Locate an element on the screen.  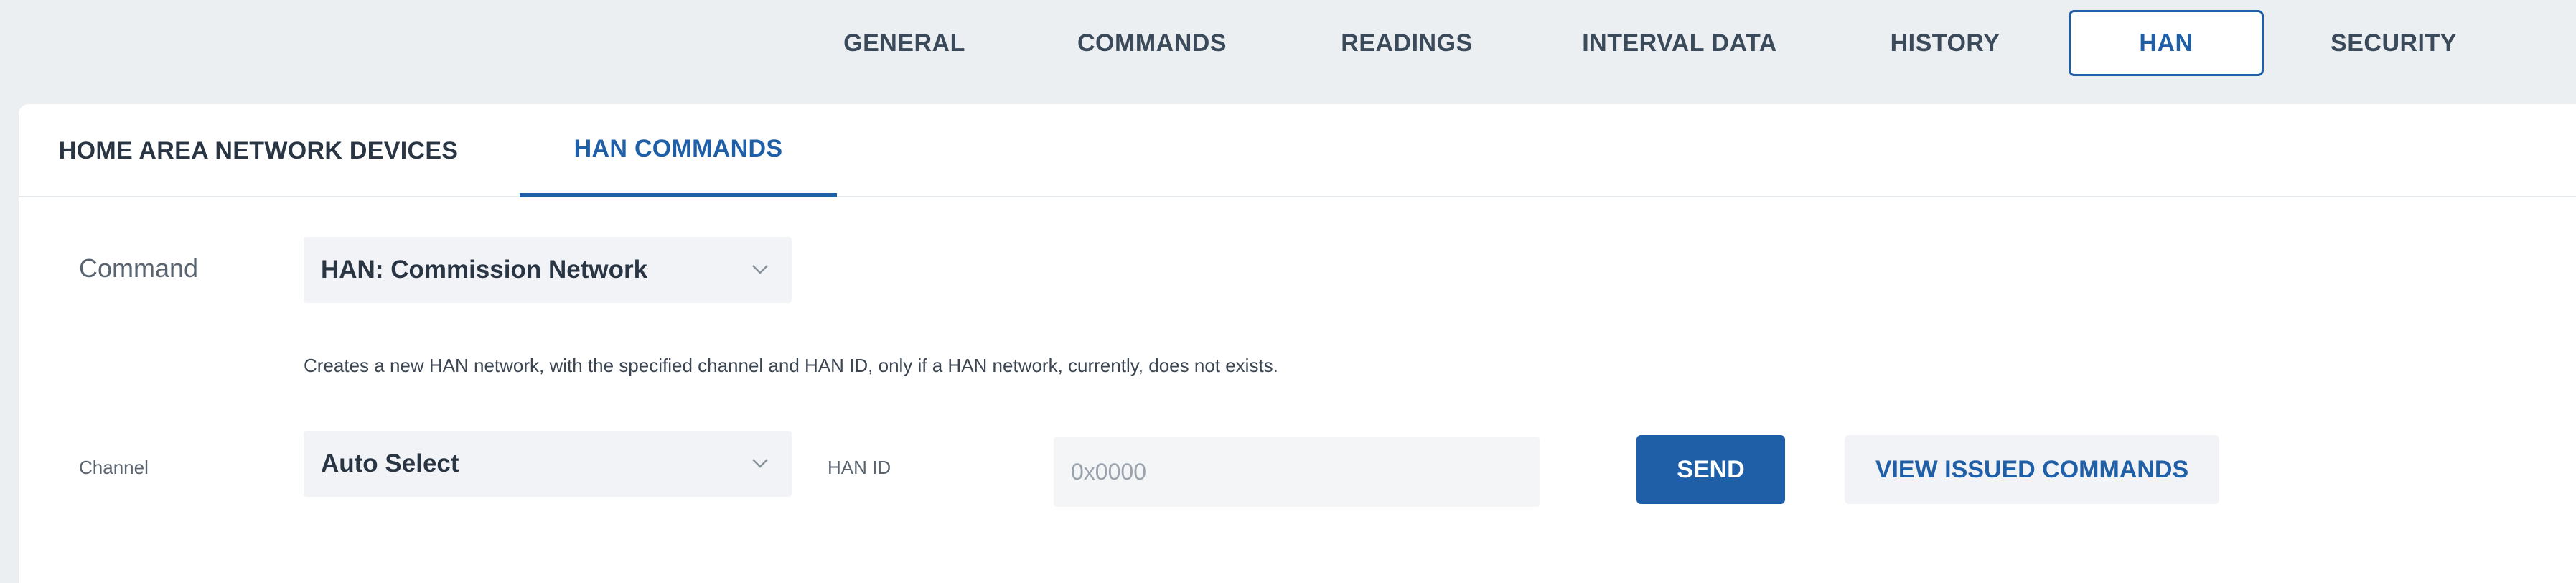
tab-commands: COMMANDS is located at coordinates (1152, 43).